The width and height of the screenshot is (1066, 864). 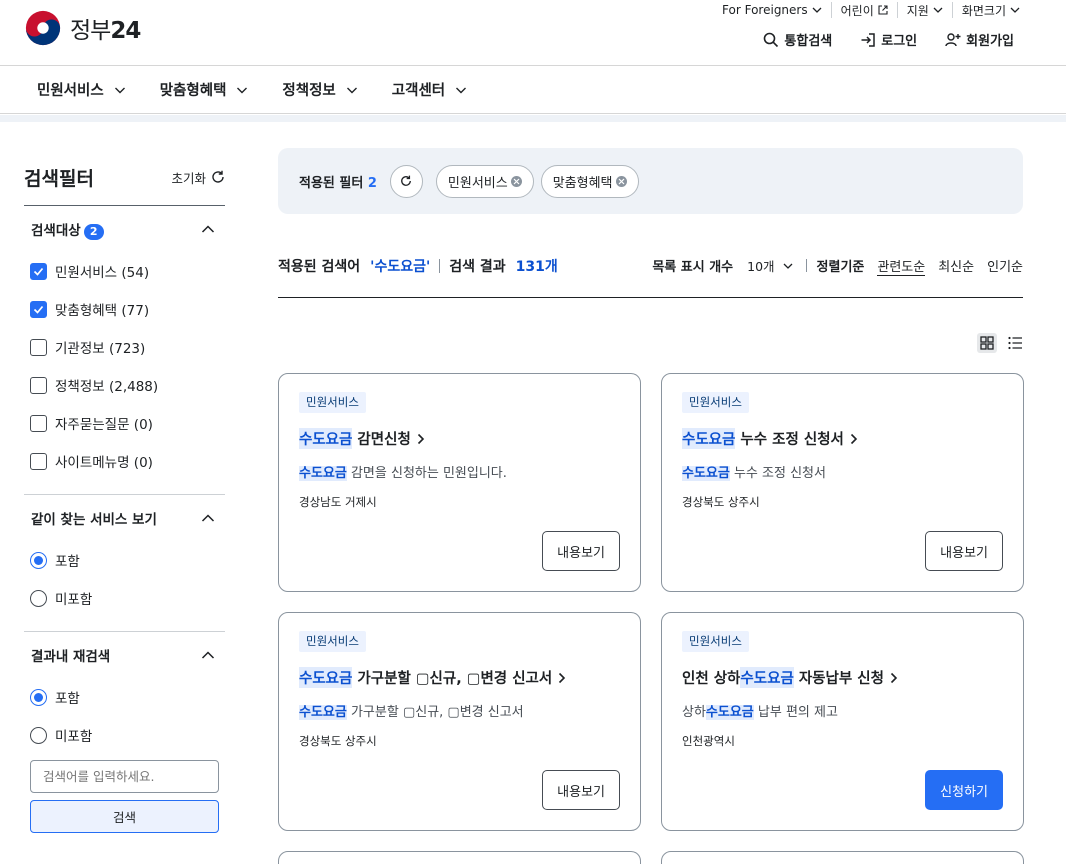 What do you see at coordinates (838, 679) in the screenshot?
I see `card-title-text: 자동납부 신청` at bounding box center [838, 679].